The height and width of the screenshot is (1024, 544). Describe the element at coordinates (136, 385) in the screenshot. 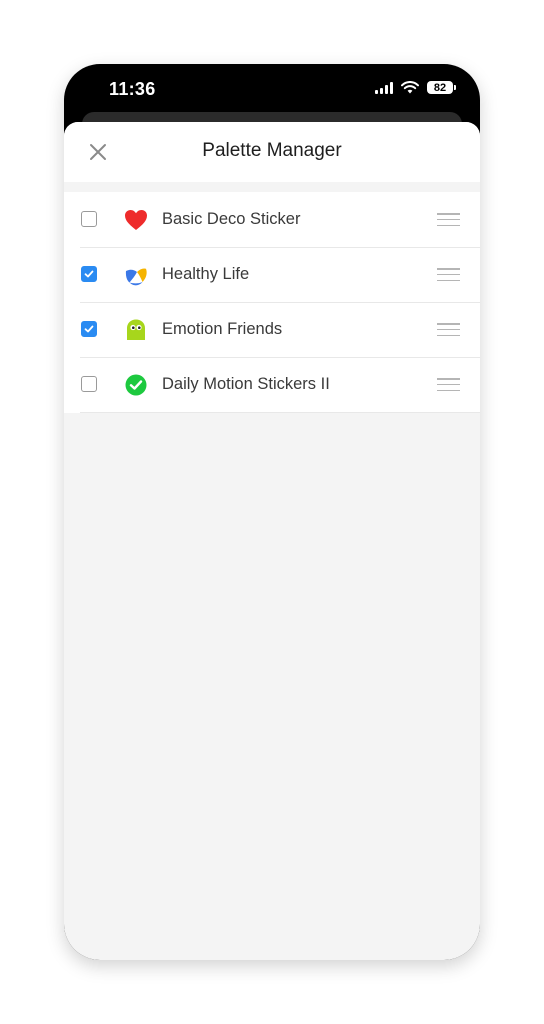

I see `green-check-icon` at that location.